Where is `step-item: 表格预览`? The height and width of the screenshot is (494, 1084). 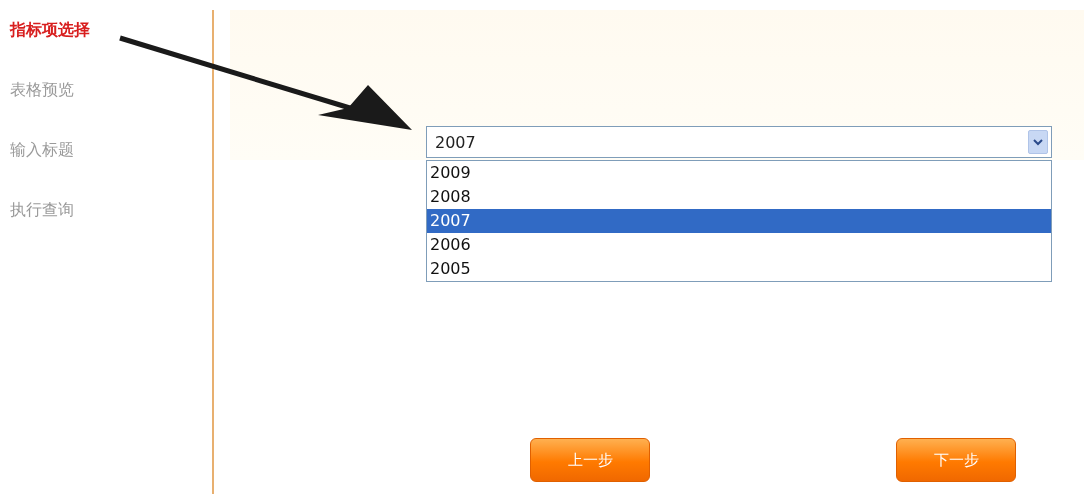 step-item: 表格预览 is located at coordinates (111, 90).